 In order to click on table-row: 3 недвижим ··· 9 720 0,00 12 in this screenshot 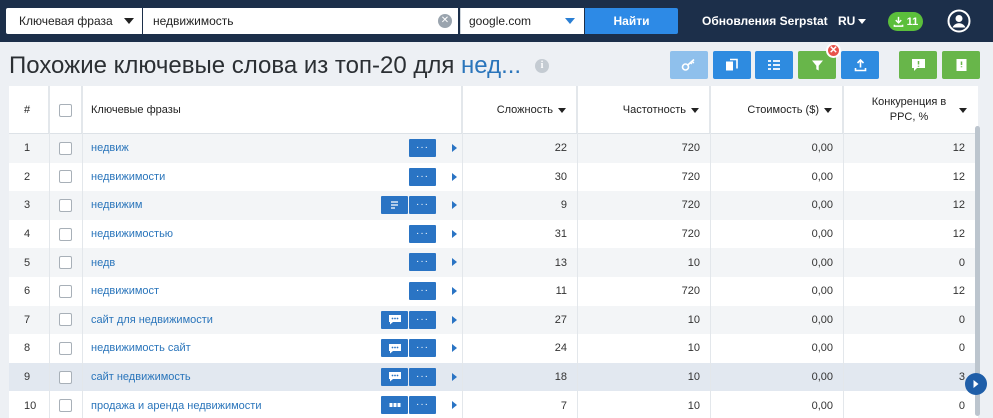, I will do `click(493, 205)`.